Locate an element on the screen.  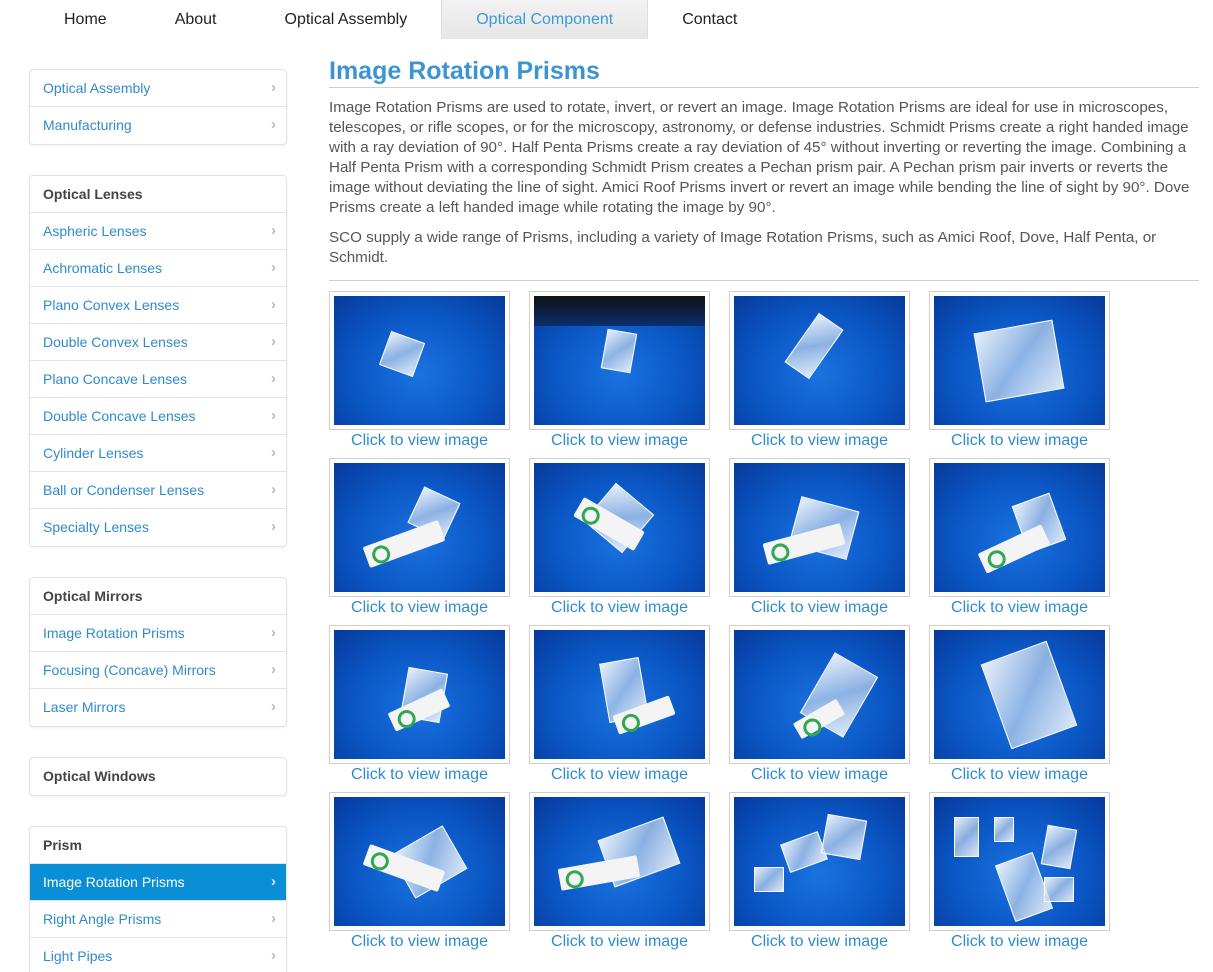
sidebar-item-ball-condenser-lenses: Ball or Condenser Lenses › is located at coordinates (158, 490).